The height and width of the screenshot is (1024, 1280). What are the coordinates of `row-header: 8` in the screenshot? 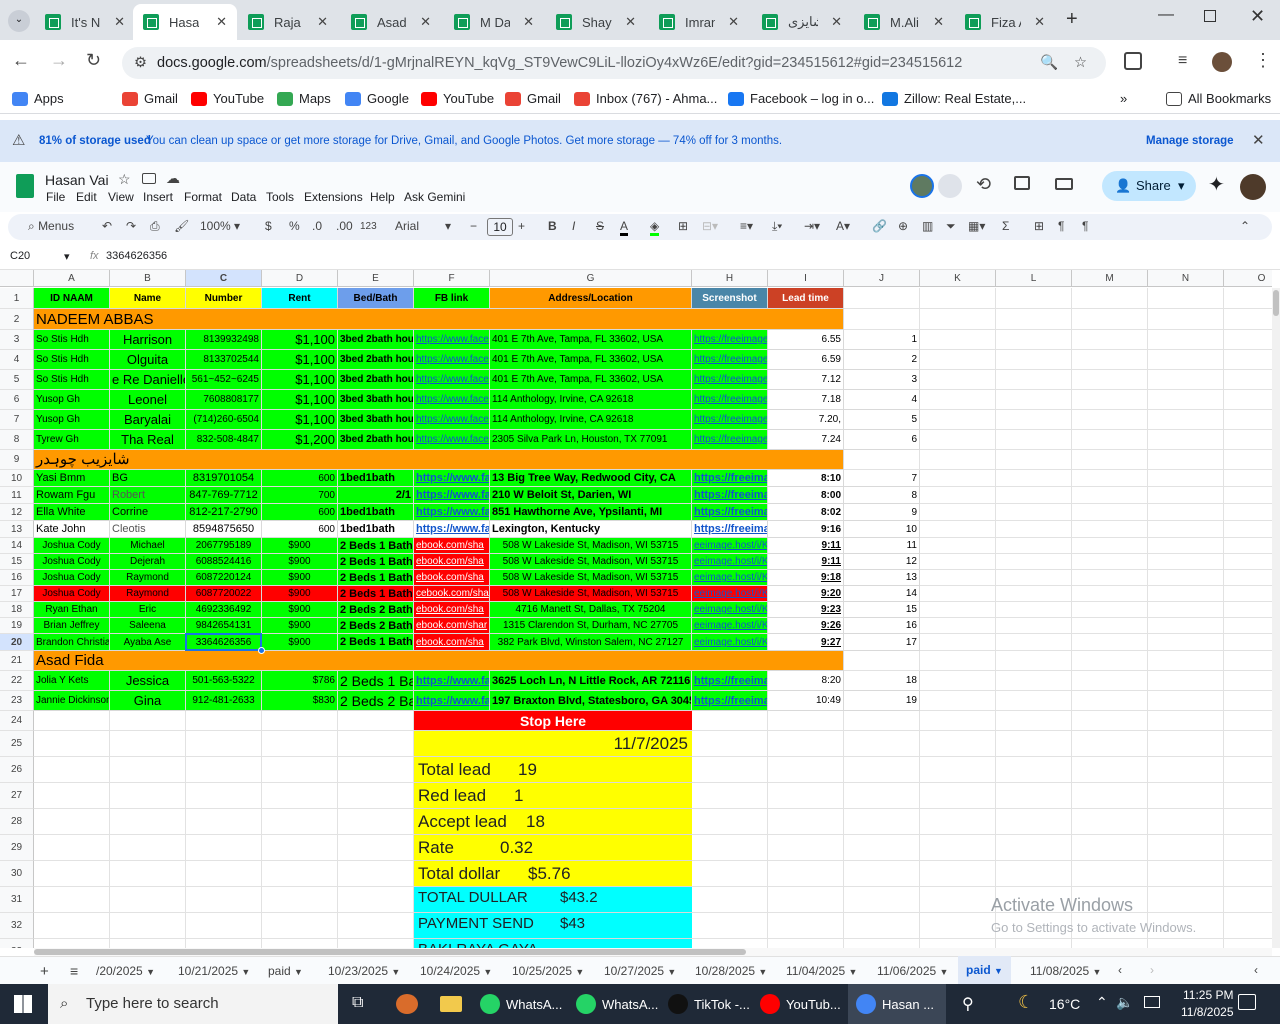 It's located at (17, 440).